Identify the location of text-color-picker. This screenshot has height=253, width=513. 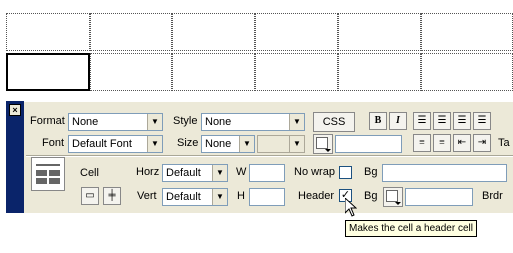
(323, 144).